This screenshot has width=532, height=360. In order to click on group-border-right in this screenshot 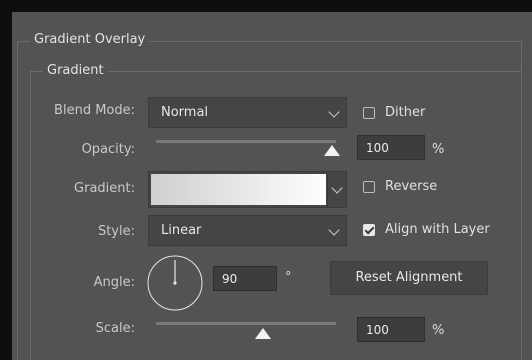, I will do `click(521, 200)`.